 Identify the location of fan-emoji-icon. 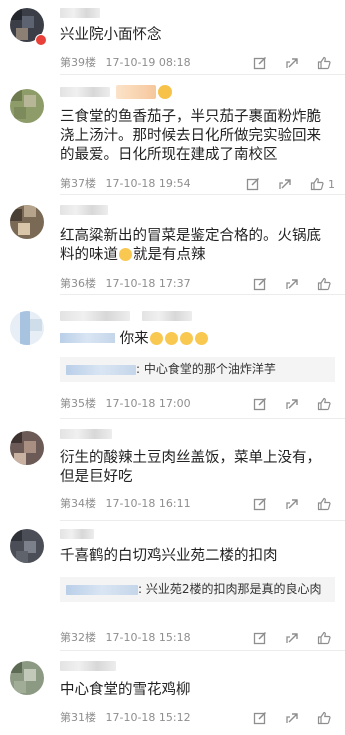
(165, 92).